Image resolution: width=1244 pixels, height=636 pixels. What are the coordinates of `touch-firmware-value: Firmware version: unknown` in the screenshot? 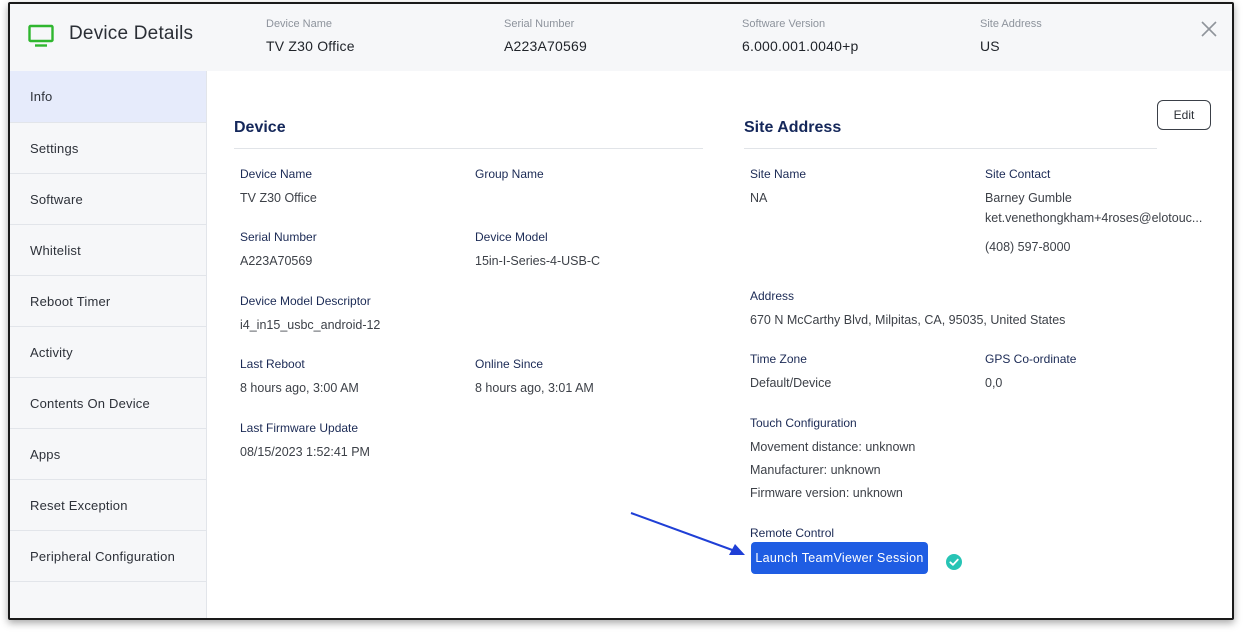 It's located at (826, 493).